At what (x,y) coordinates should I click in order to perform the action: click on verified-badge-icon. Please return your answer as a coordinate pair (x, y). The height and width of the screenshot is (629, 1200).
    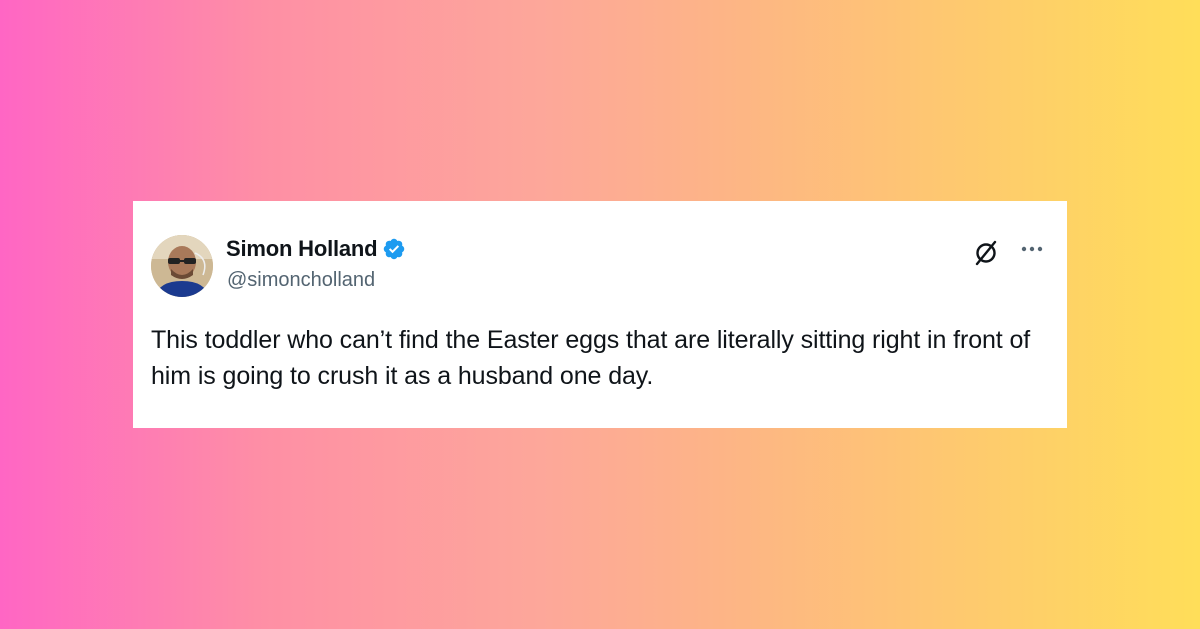
    Looking at the image, I should click on (394, 249).